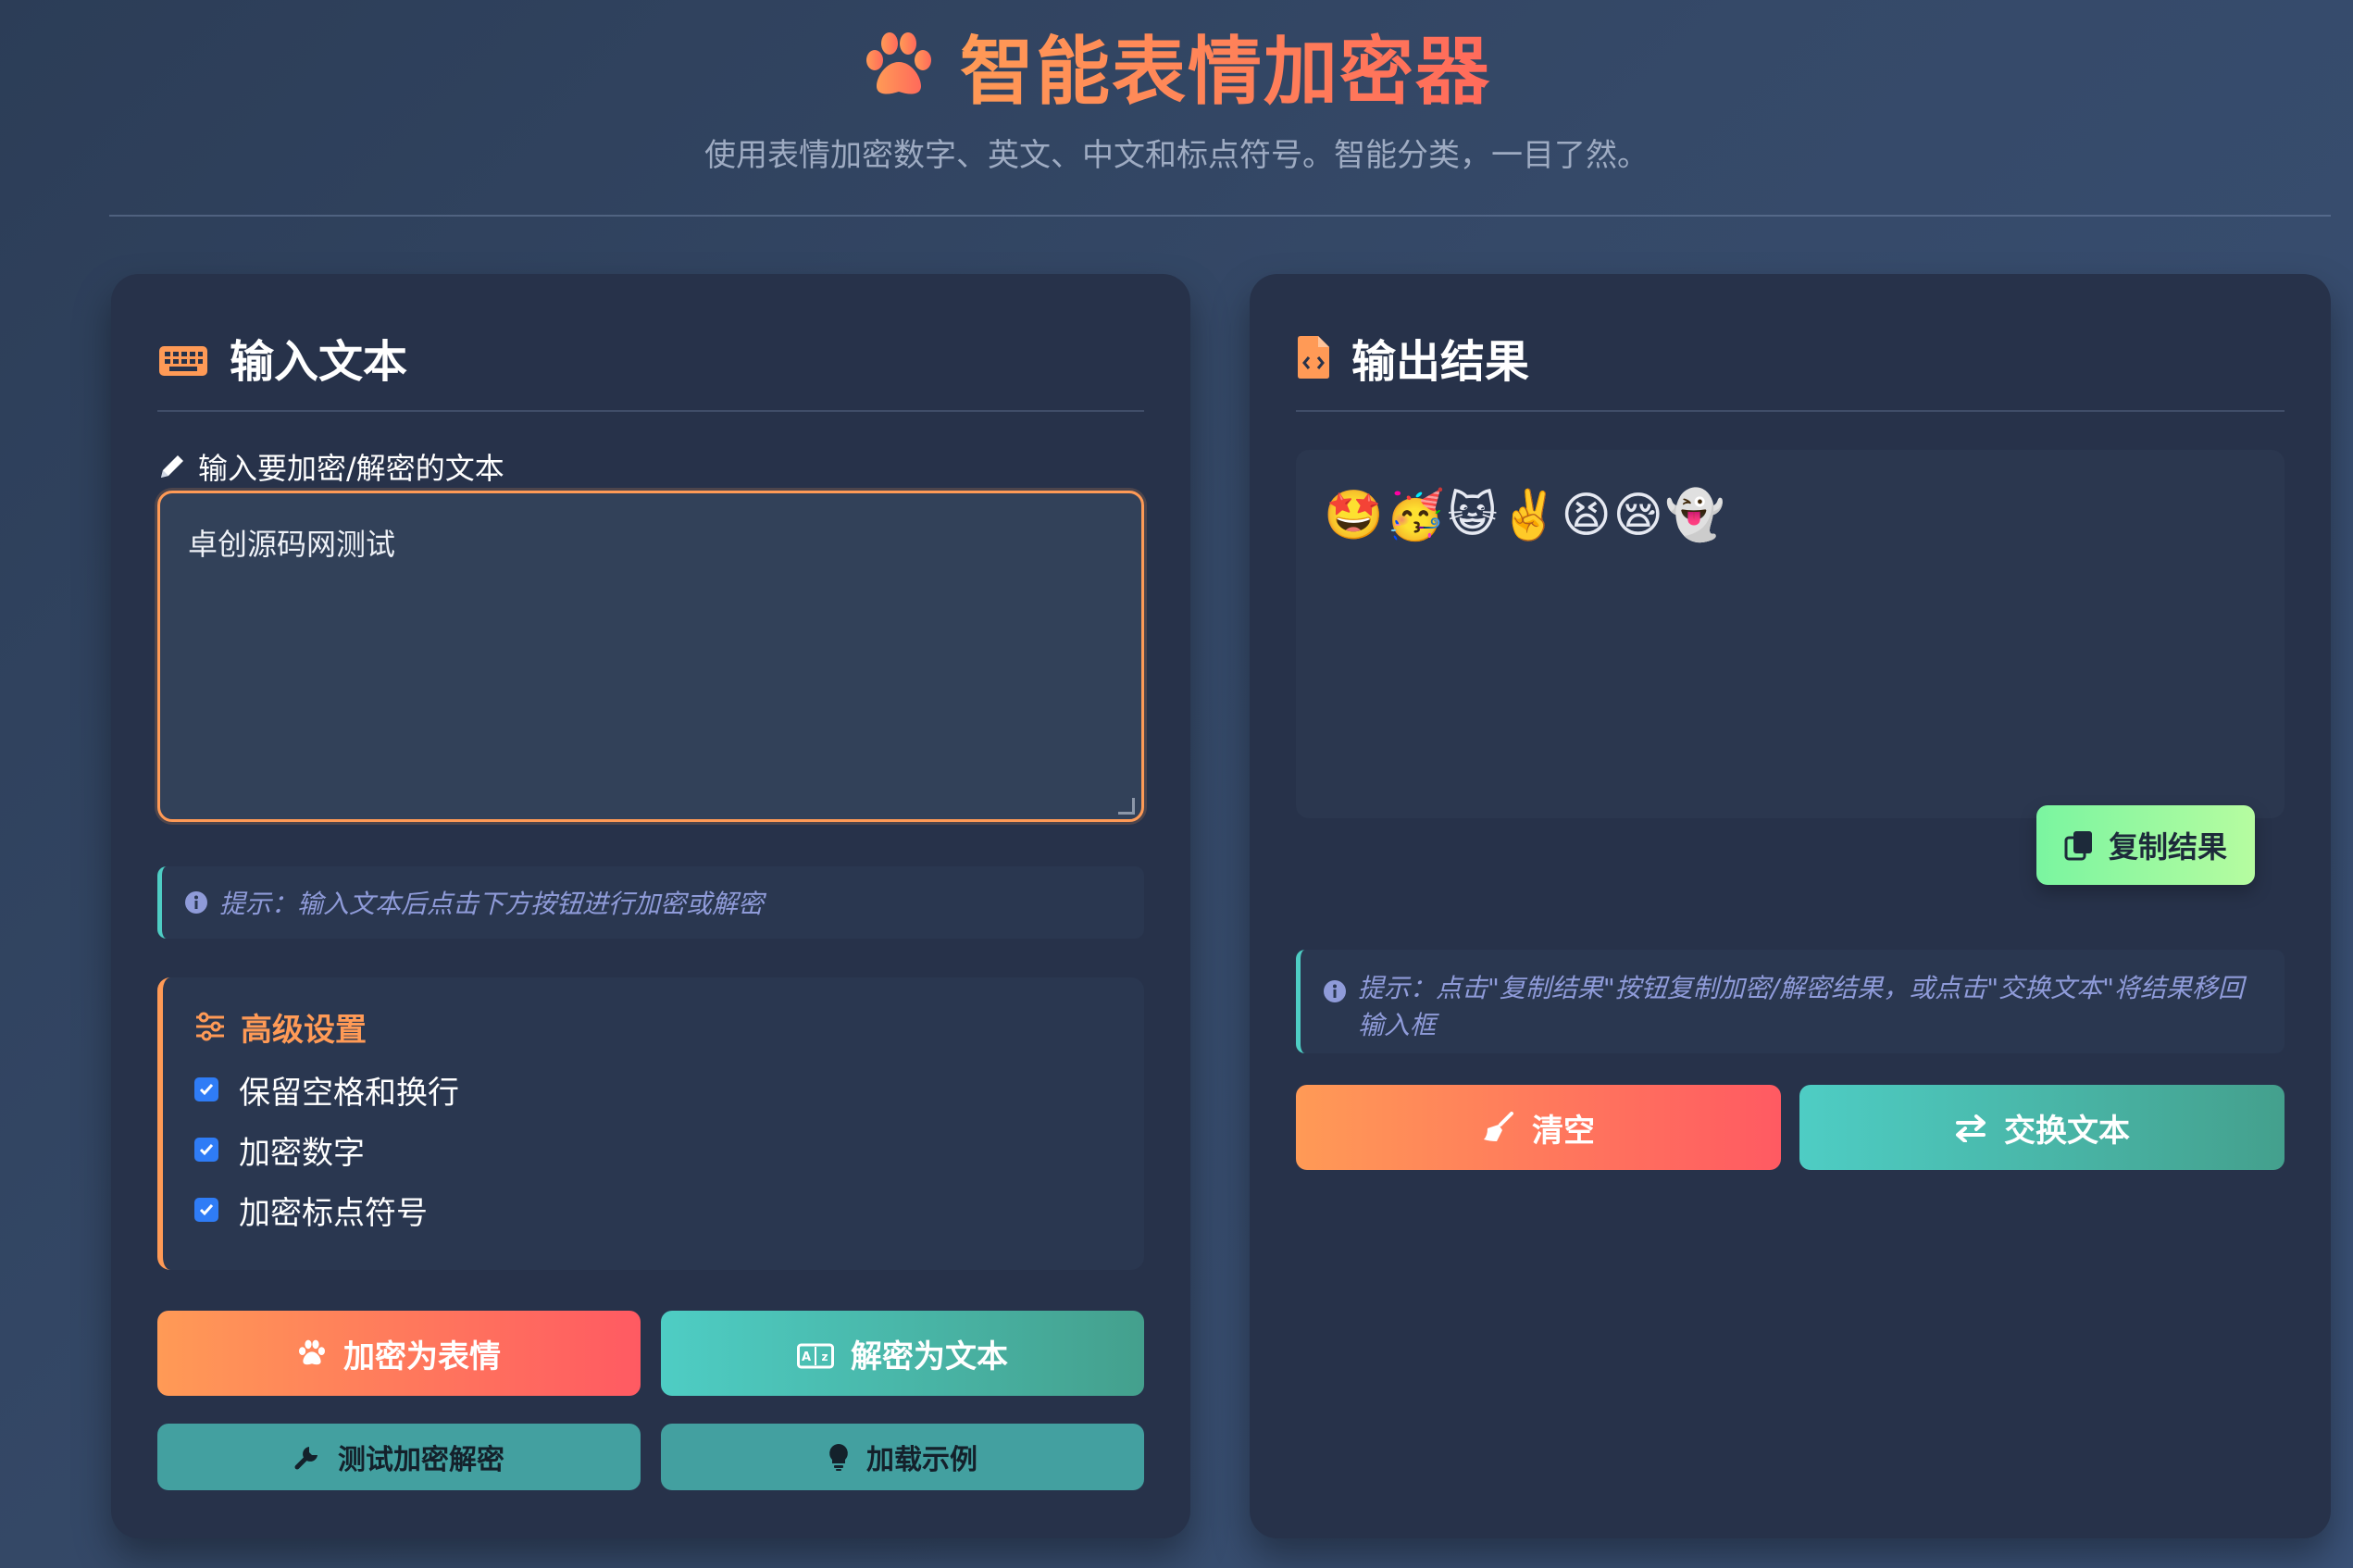  What do you see at coordinates (1791, 1001) in the screenshot?
I see `output-hint: 提示：点击"复制结果"按钮复制加密/解密结果，或点击"交换文本"将结果移回输入框` at bounding box center [1791, 1001].